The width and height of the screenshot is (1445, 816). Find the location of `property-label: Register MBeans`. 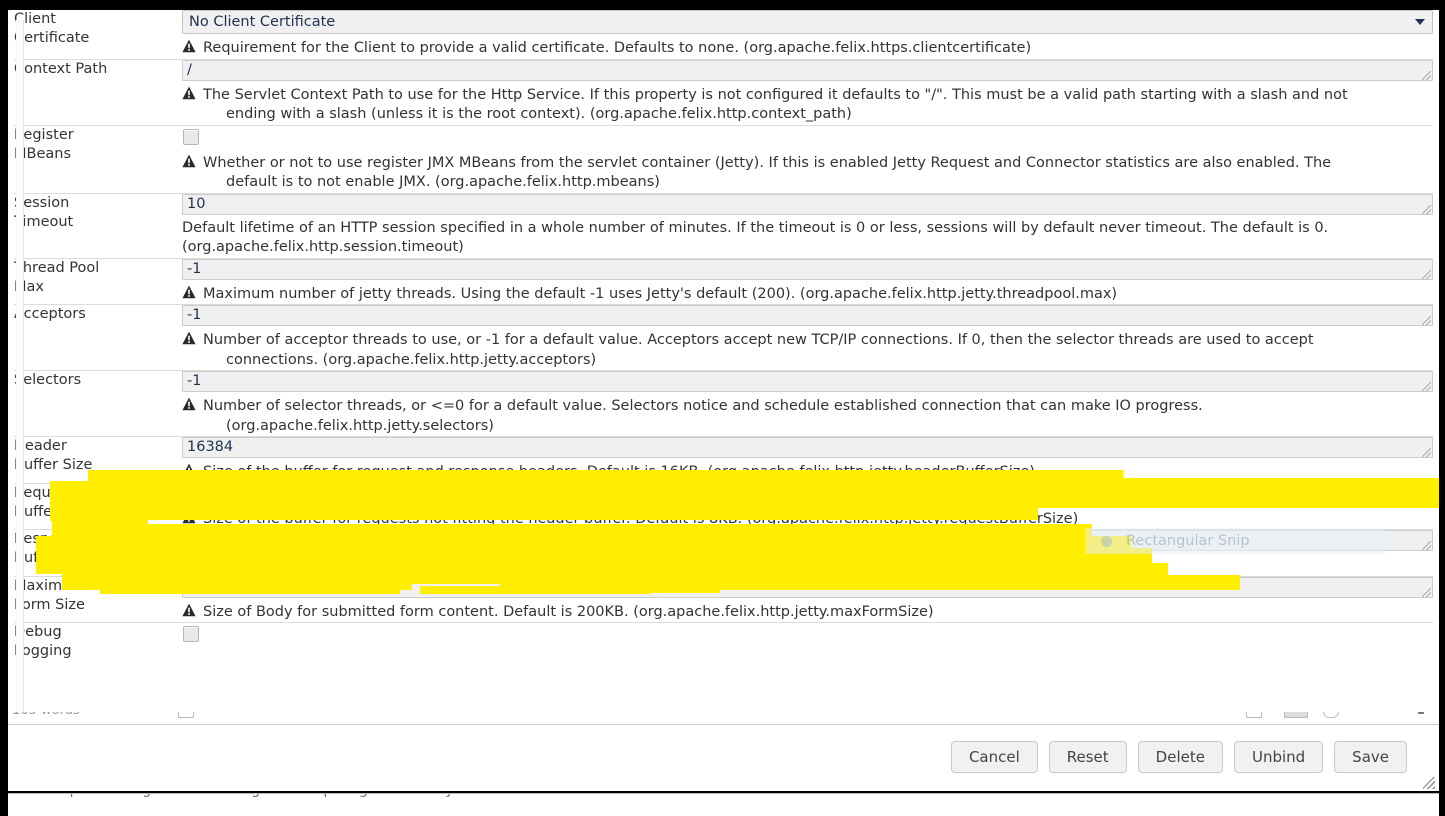

property-label: Register MBeans is located at coordinates (44, 144).